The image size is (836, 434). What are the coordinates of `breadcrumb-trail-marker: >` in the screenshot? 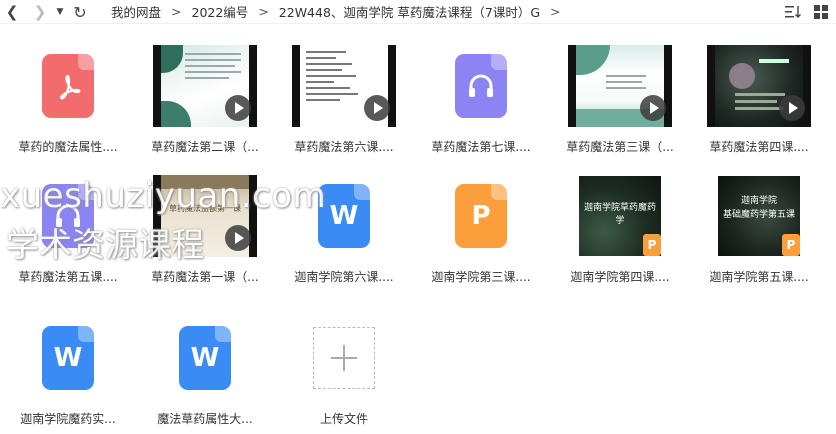 It's located at (555, 11).